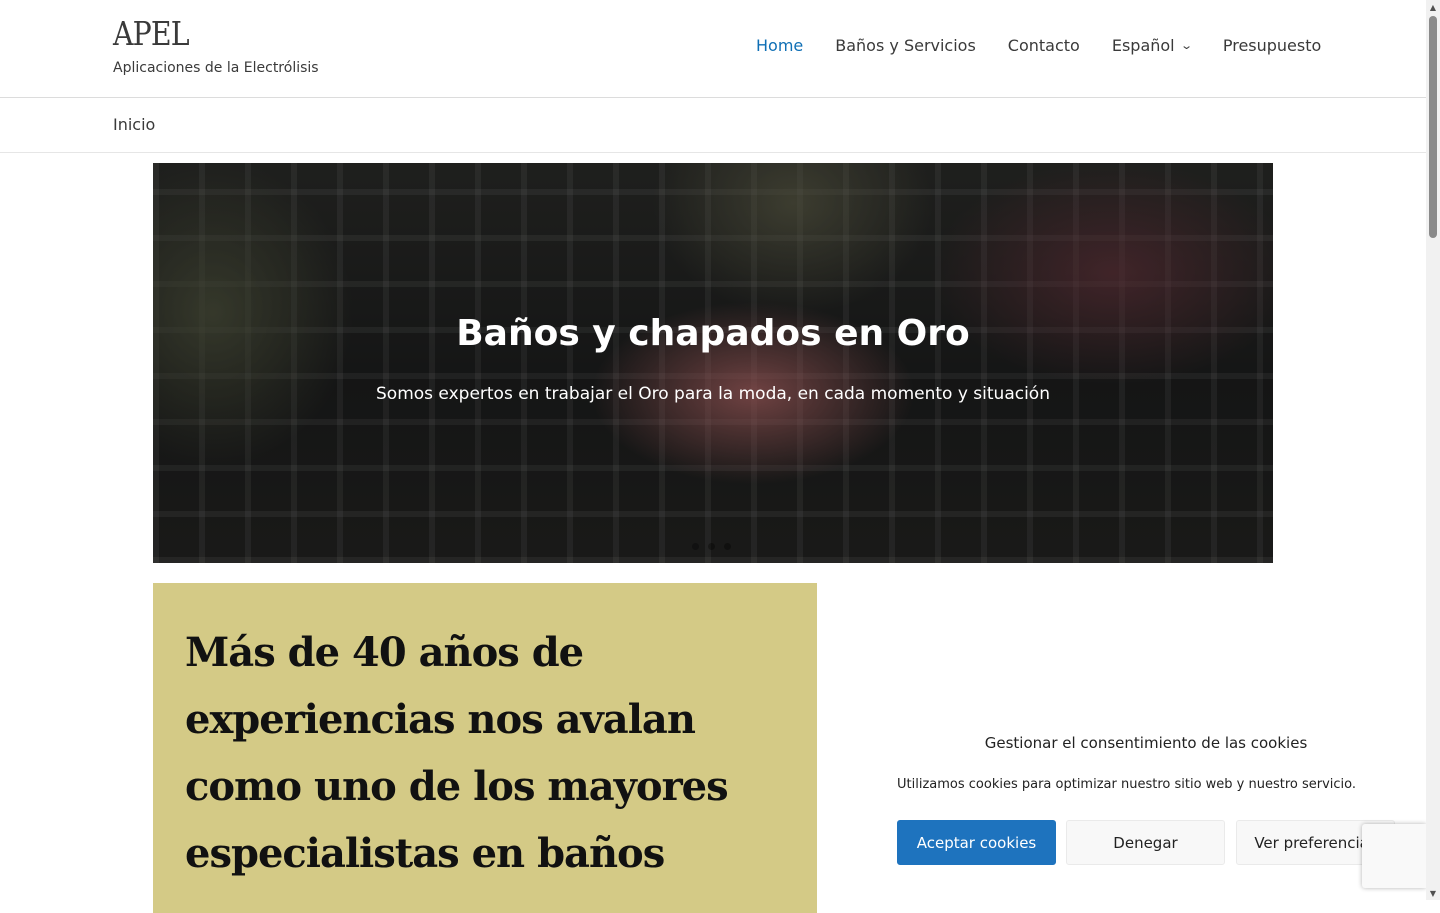 The width and height of the screenshot is (1440, 913). I want to click on chevron-down-icon: ⌄, so click(1186, 45).